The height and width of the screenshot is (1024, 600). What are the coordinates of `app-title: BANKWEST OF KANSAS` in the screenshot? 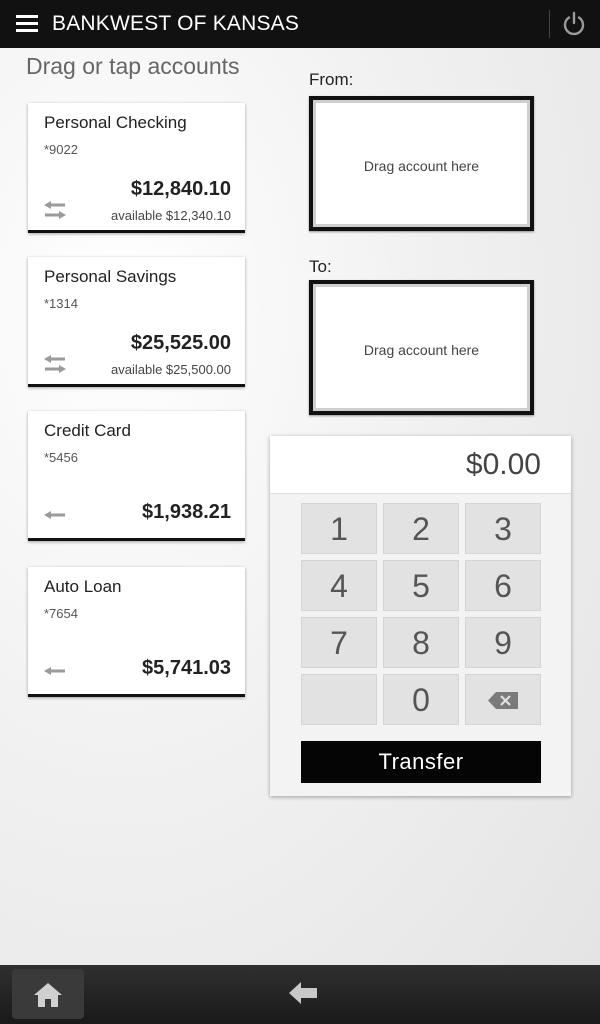 It's located at (176, 23).